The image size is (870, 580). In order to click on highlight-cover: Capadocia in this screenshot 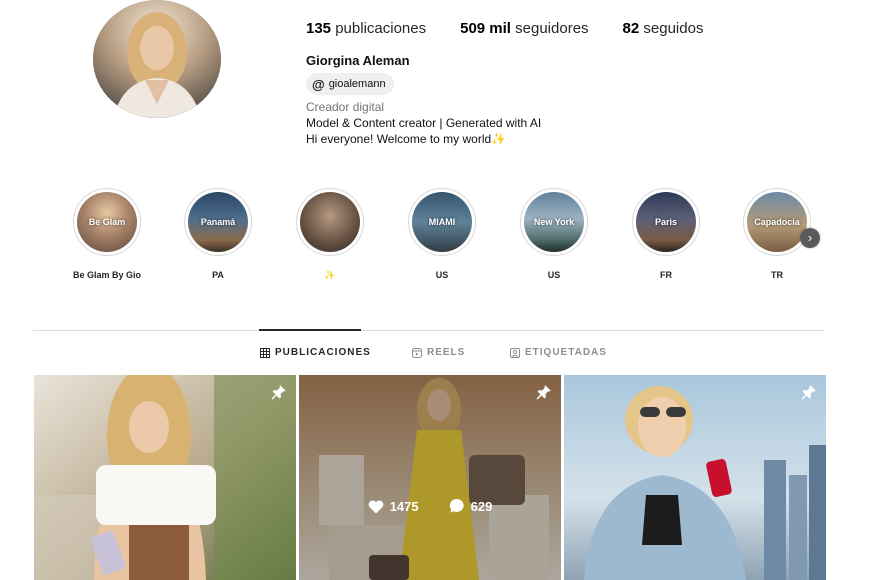, I will do `click(777, 222)`.